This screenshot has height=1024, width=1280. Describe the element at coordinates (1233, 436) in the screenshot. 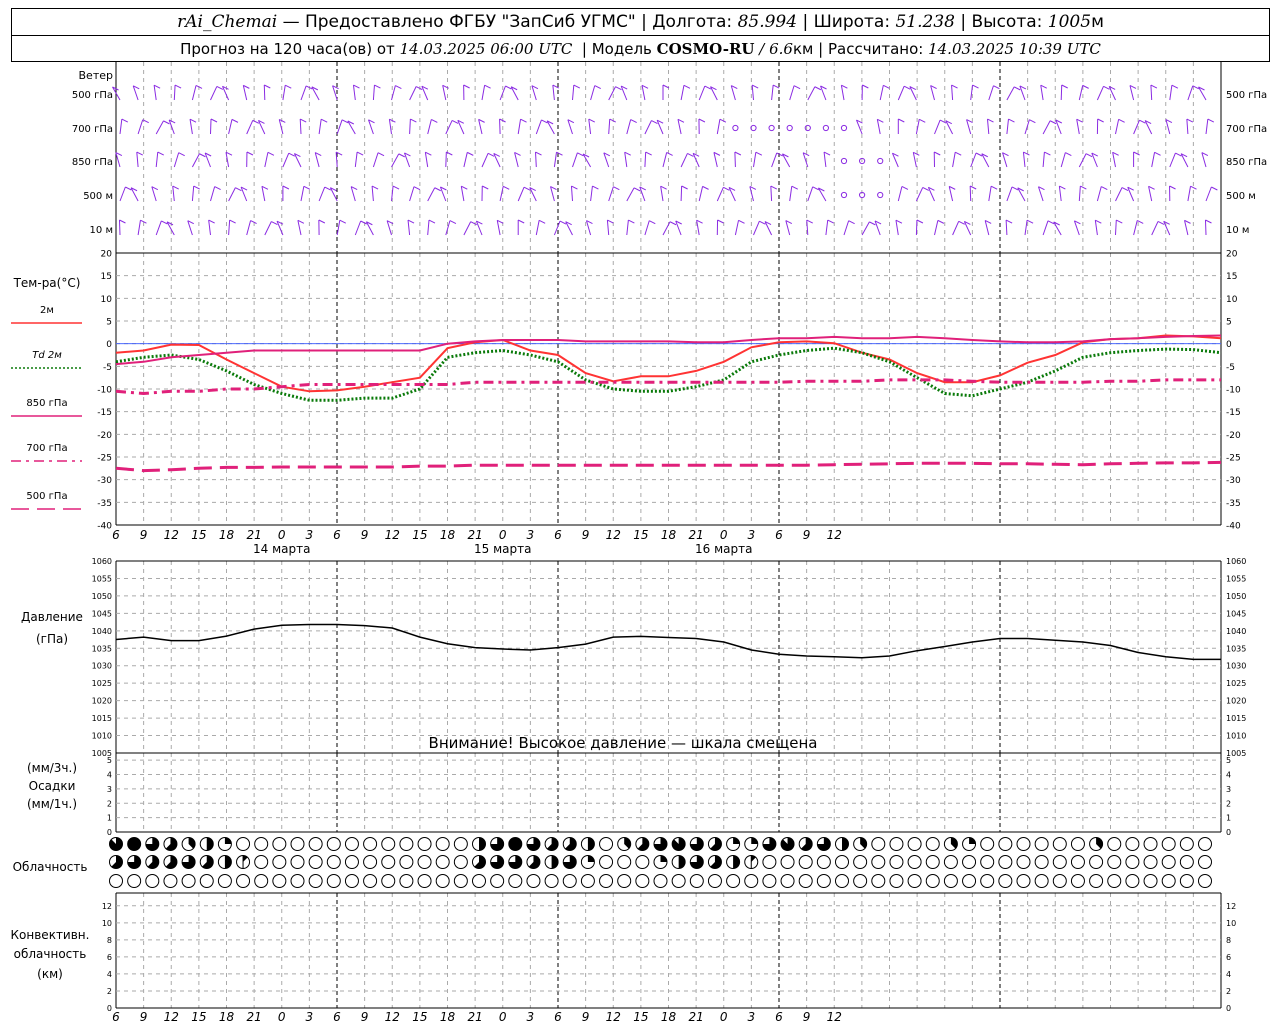

I see `temp-tick-label-right: -20` at that location.